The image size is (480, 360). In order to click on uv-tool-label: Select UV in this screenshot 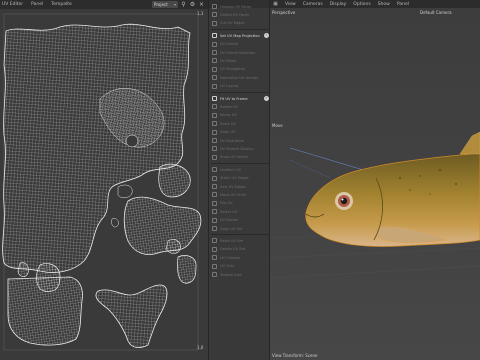, I will do `click(229, 211)`.